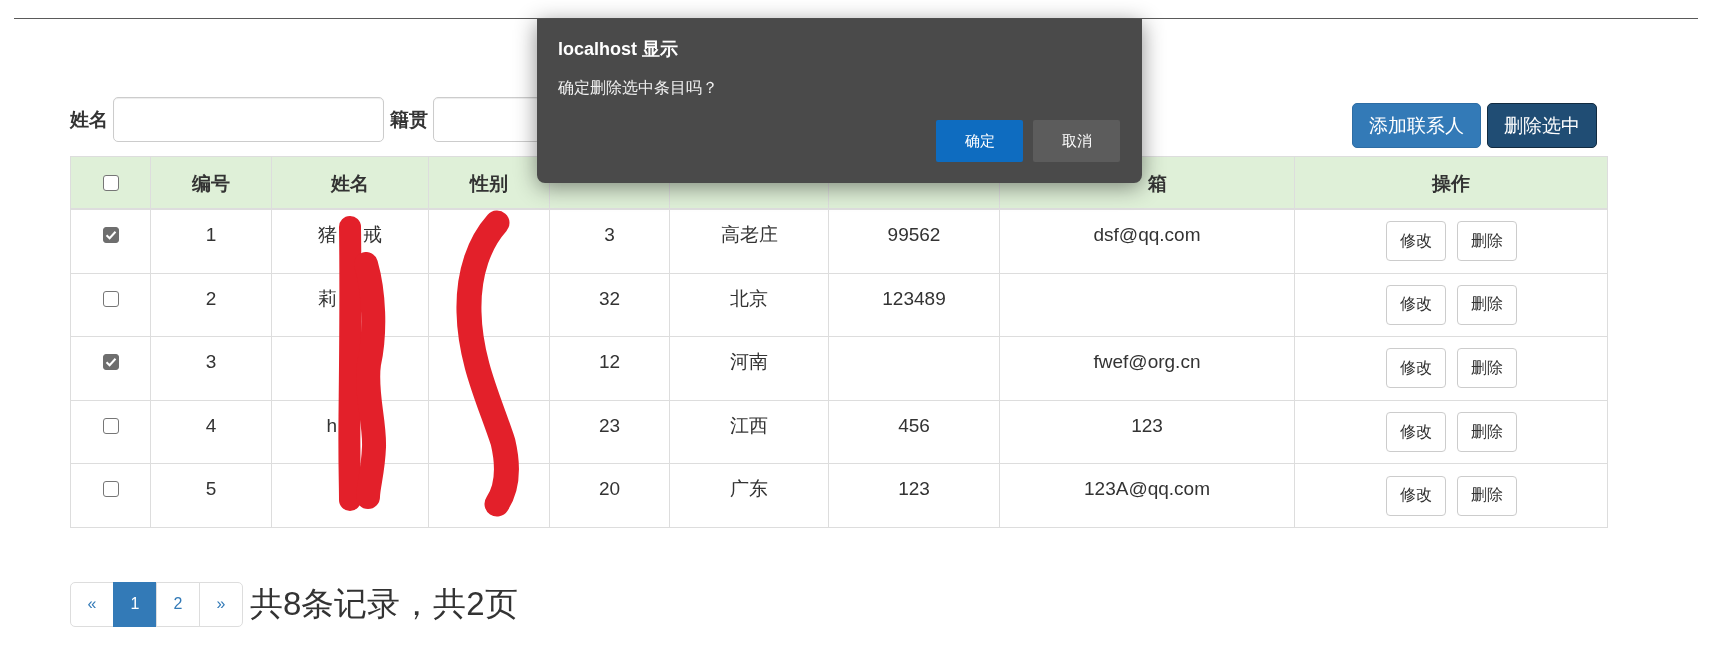 The width and height of the screenshot is (1718, 650). I want to click on partial-name-text: 莉, so click(327, 298).